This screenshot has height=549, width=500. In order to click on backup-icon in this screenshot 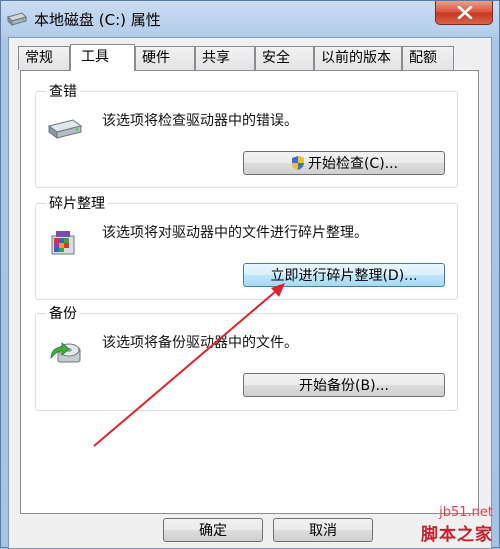, I will do `click(65, 355)`.